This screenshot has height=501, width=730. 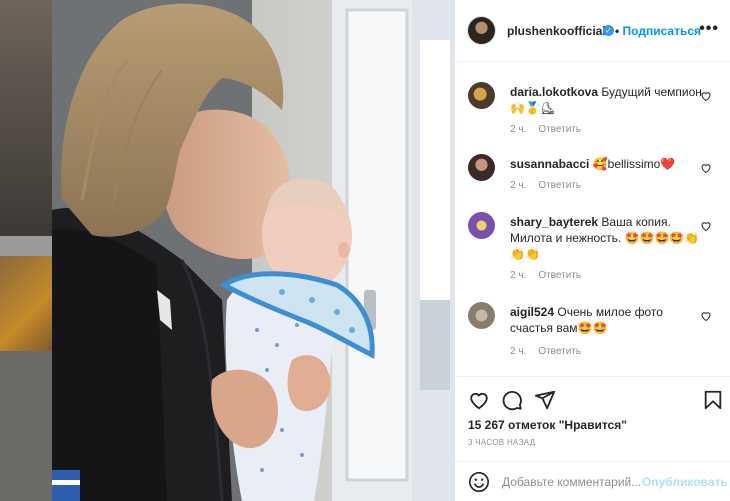 What do you see at coordinates (634, 164) in the screenshot?
I see `comment-text: 🥰bellissimo❤️` at bounding box center [634, 164].